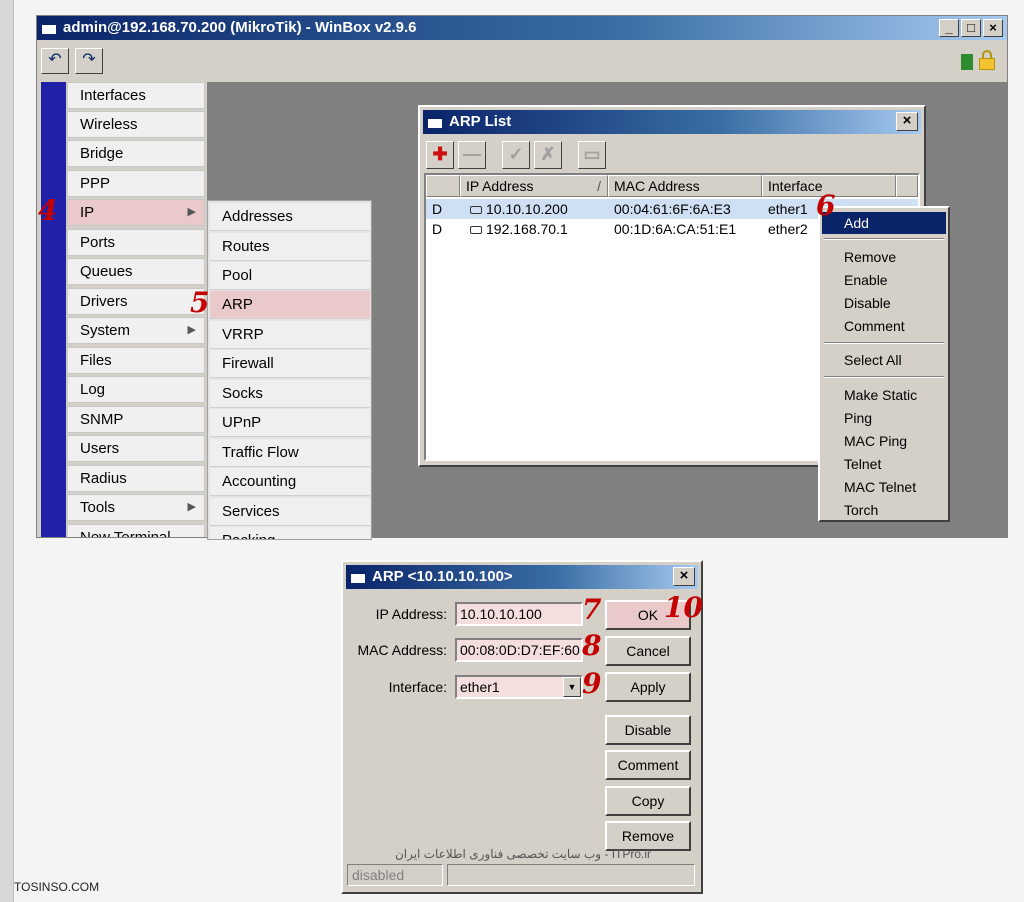  Describe the element at coordinates (648, 730) in the screenshot. I see `disable-button: Disable` at that location.